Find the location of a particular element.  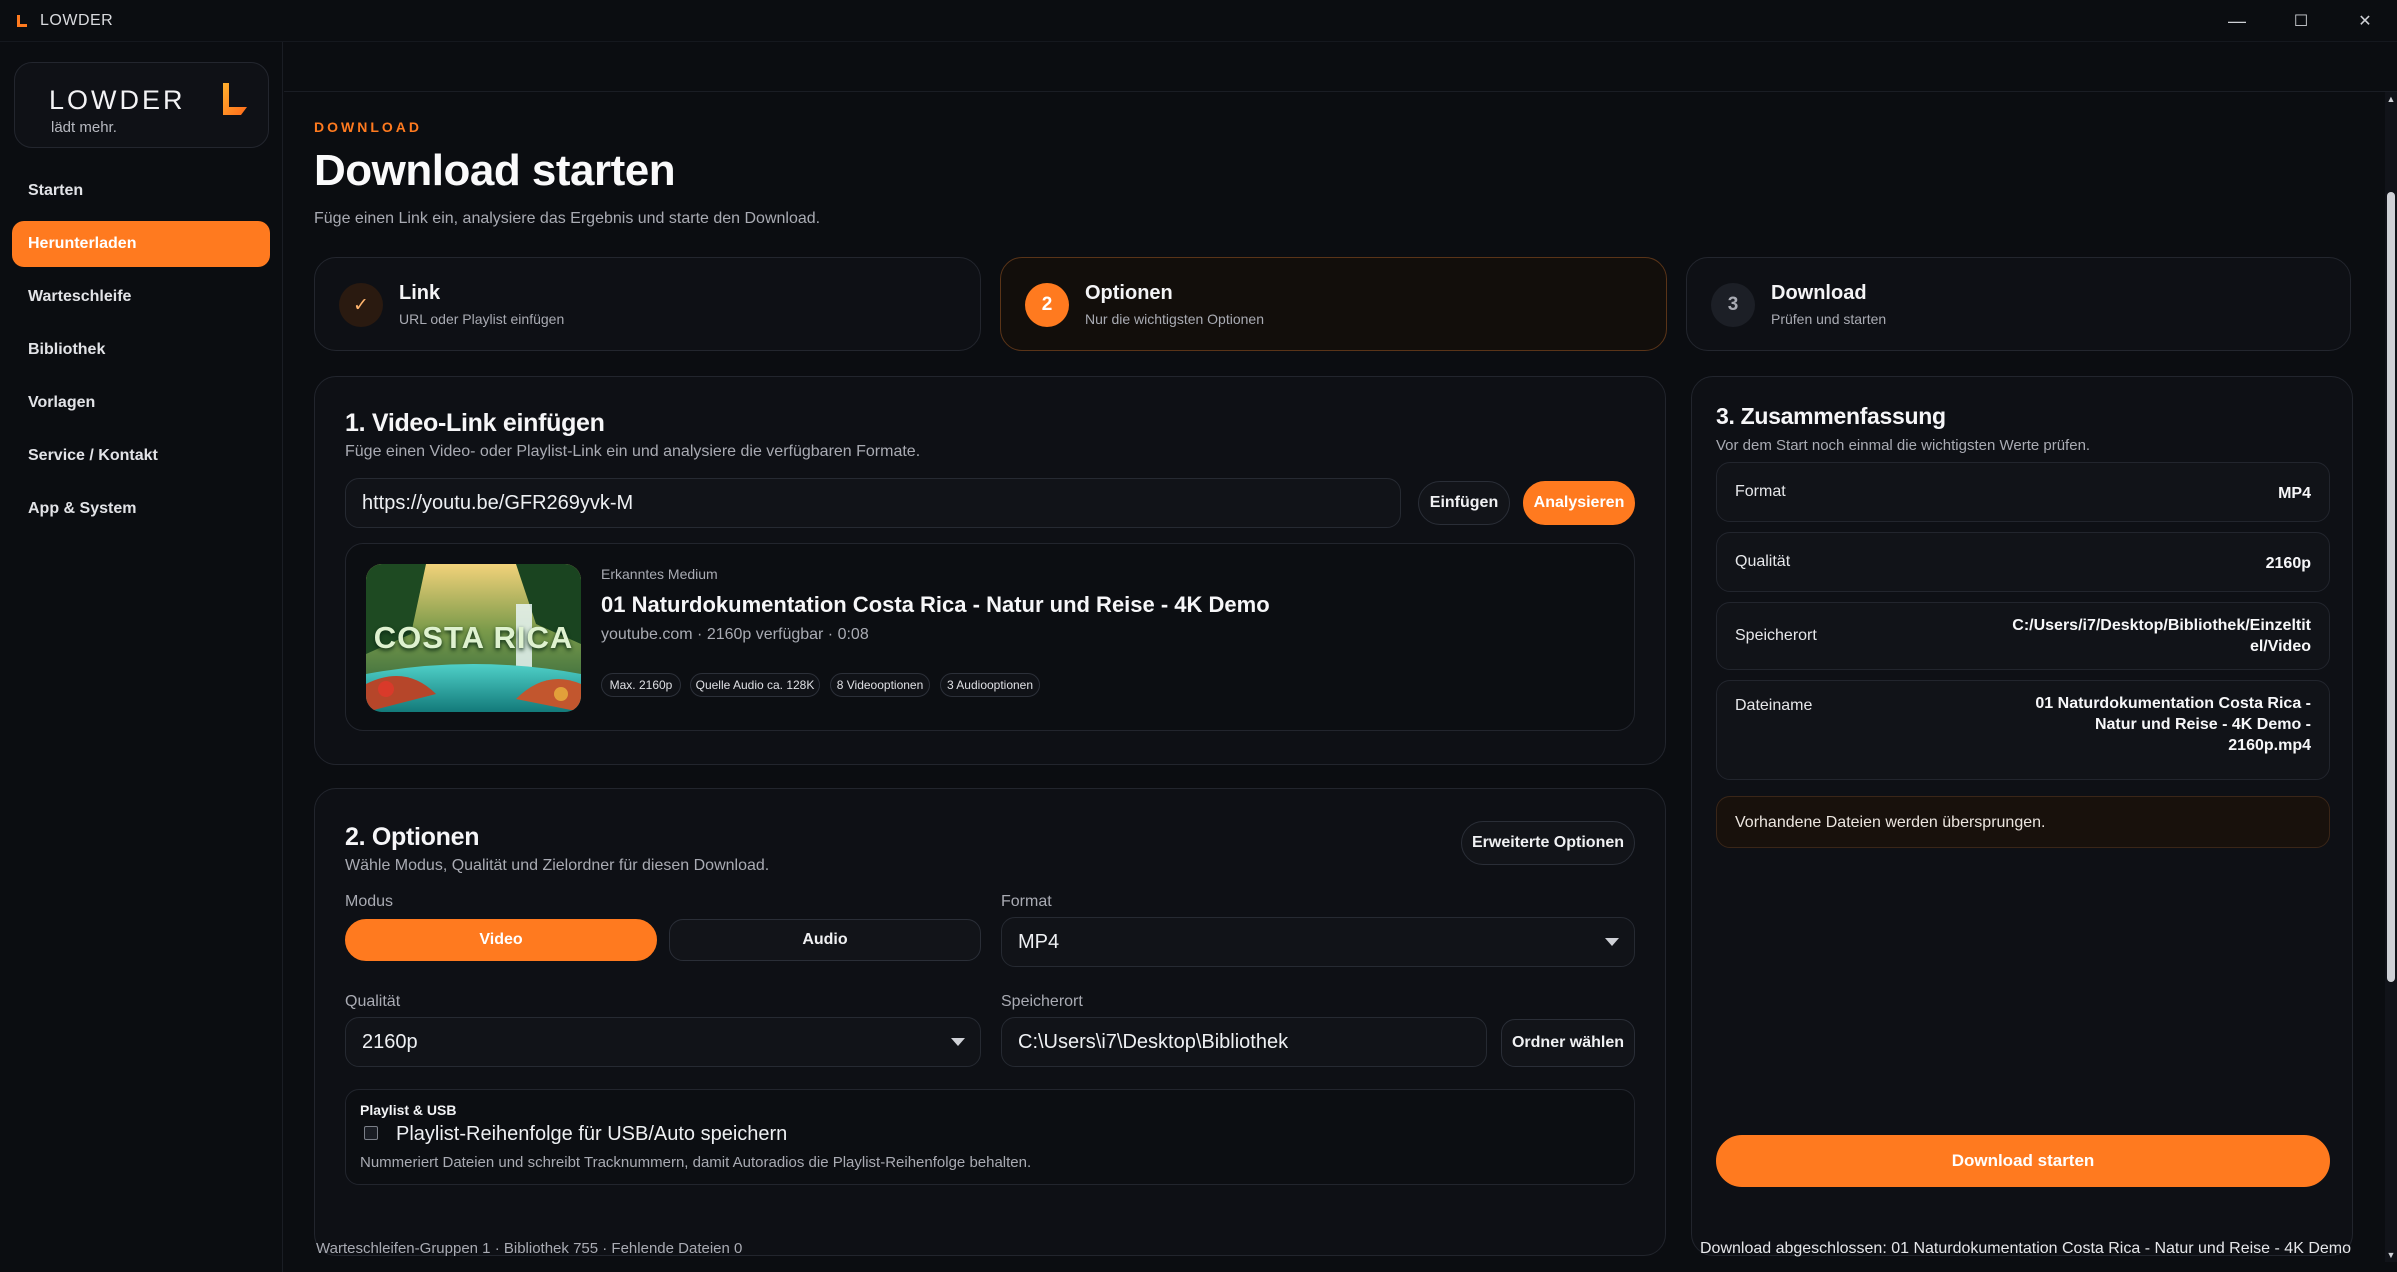

minimize-button: — is located at coordinates (2237, 21).